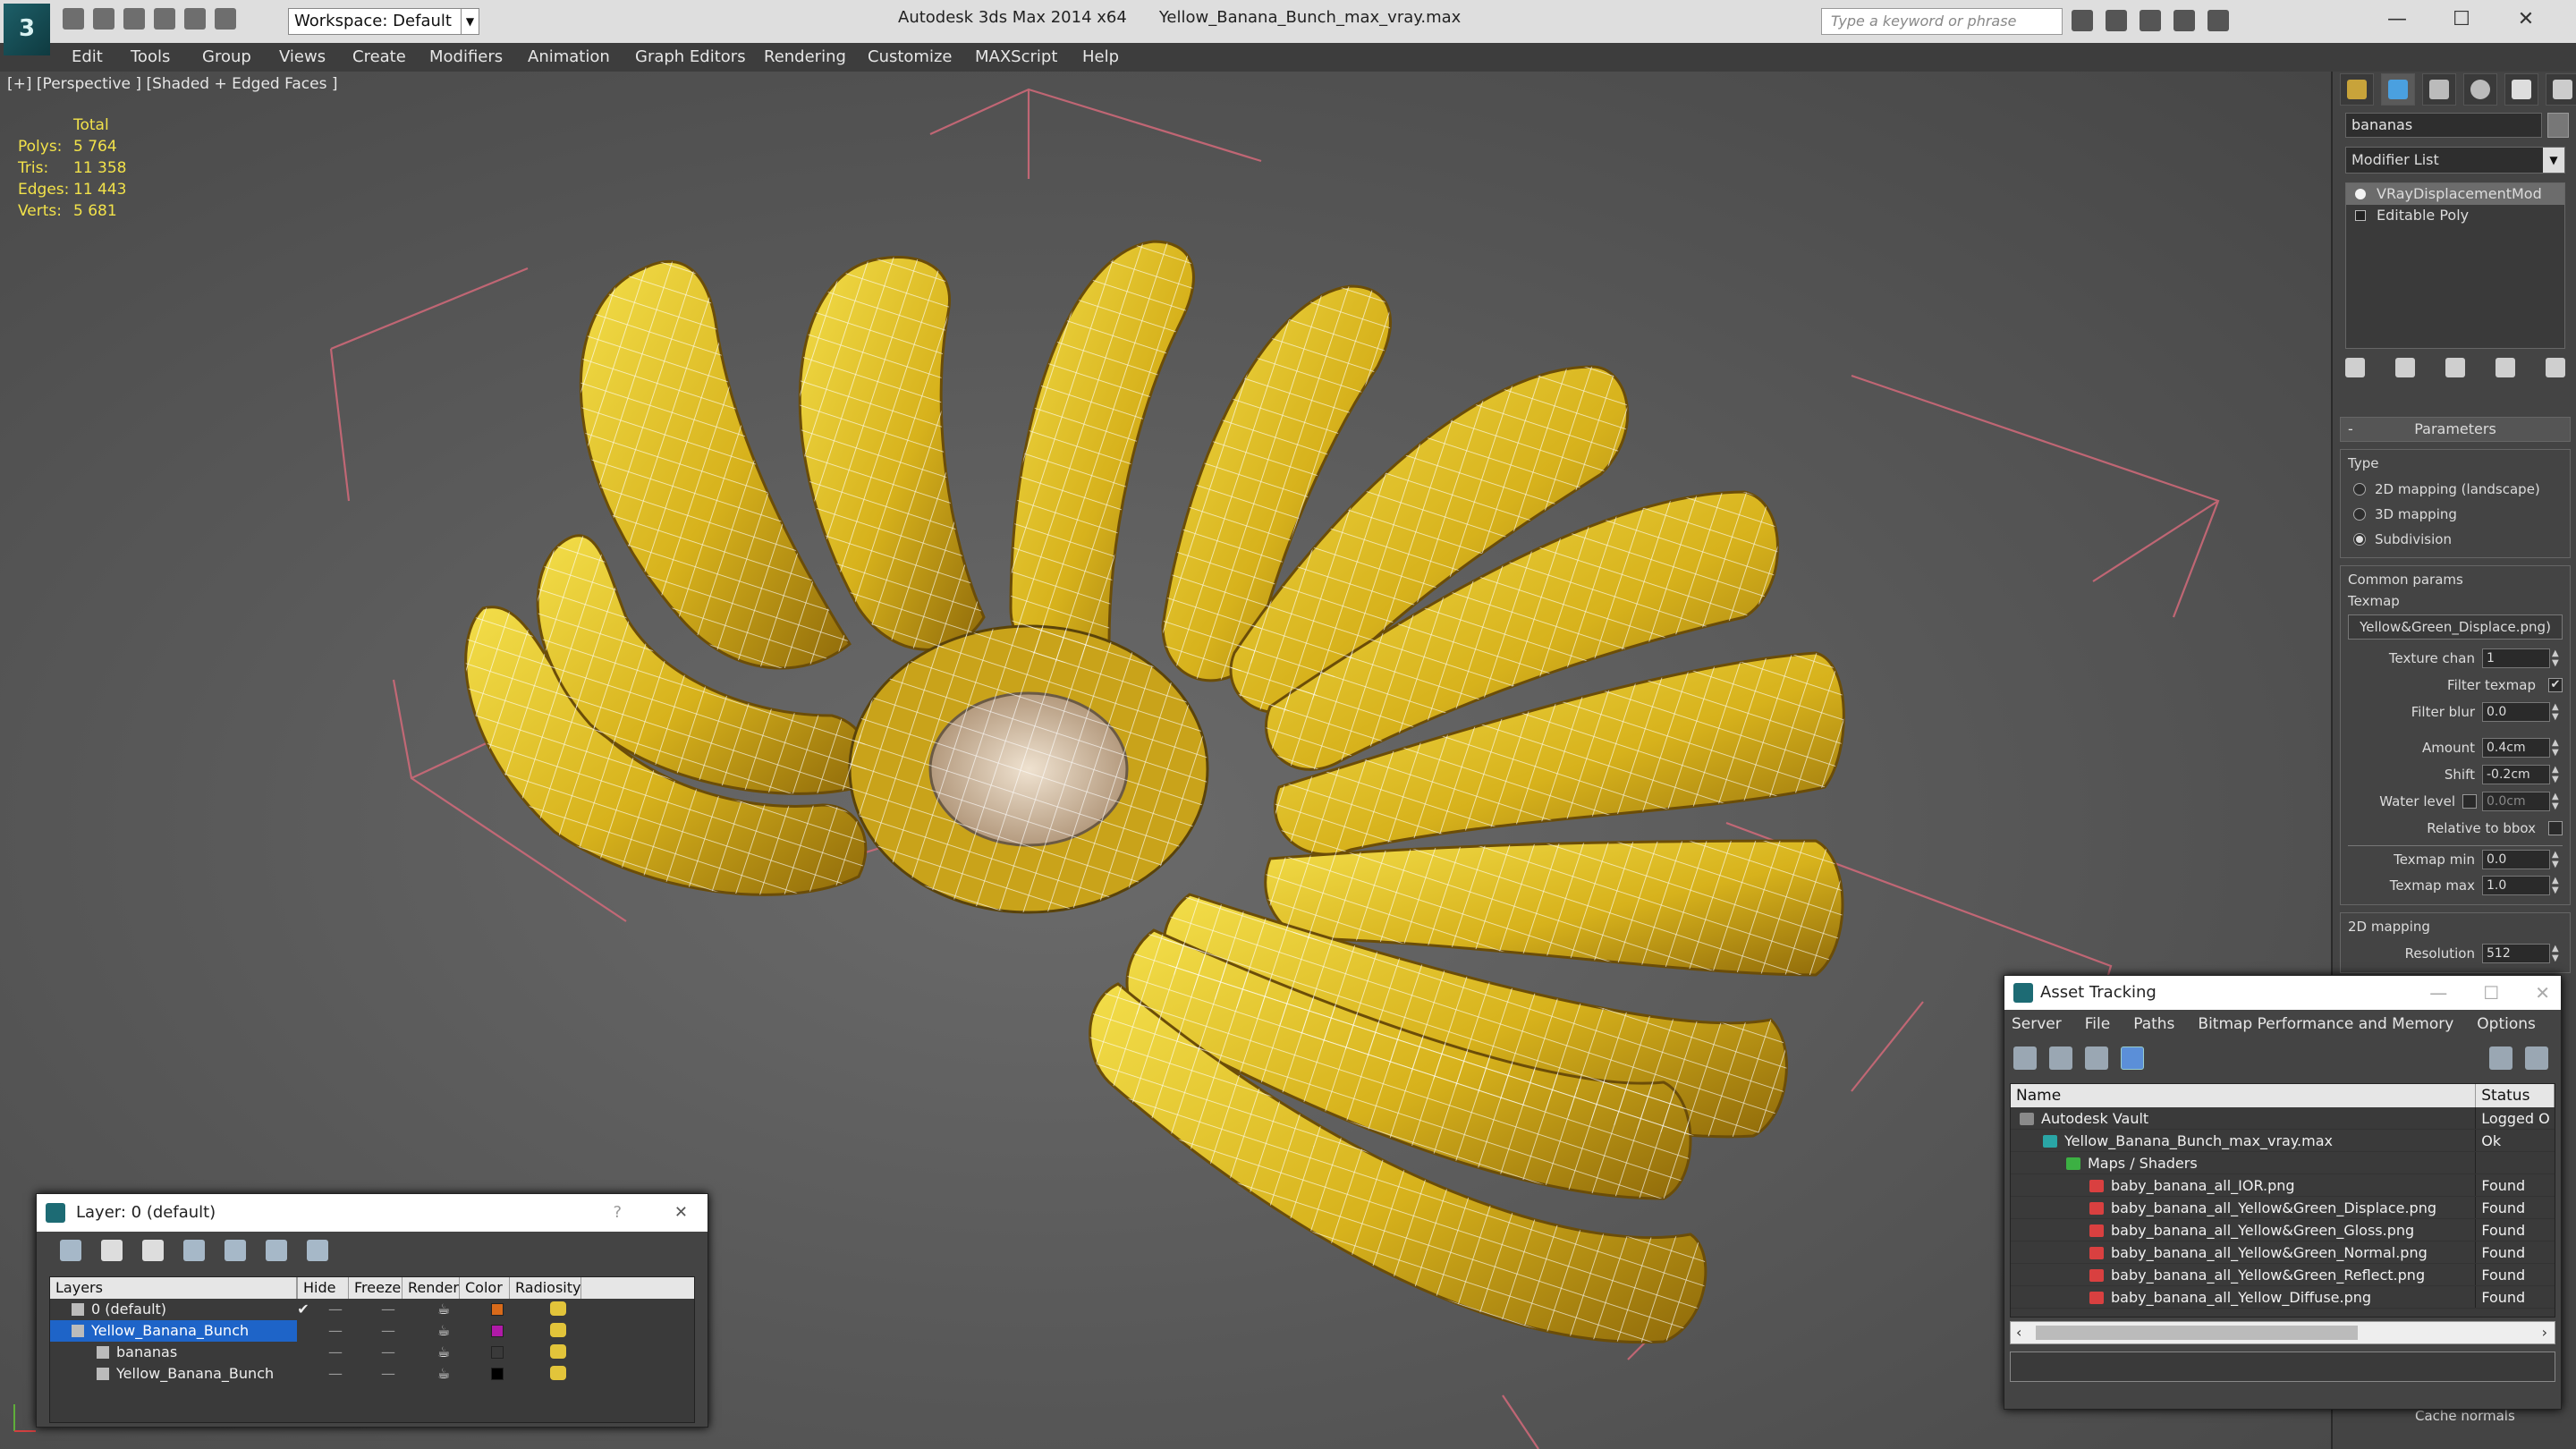 The width and height of the screenshot is (2576, 1449). I want to click on filter-blur-input: 0.0, so click(2516, 712).